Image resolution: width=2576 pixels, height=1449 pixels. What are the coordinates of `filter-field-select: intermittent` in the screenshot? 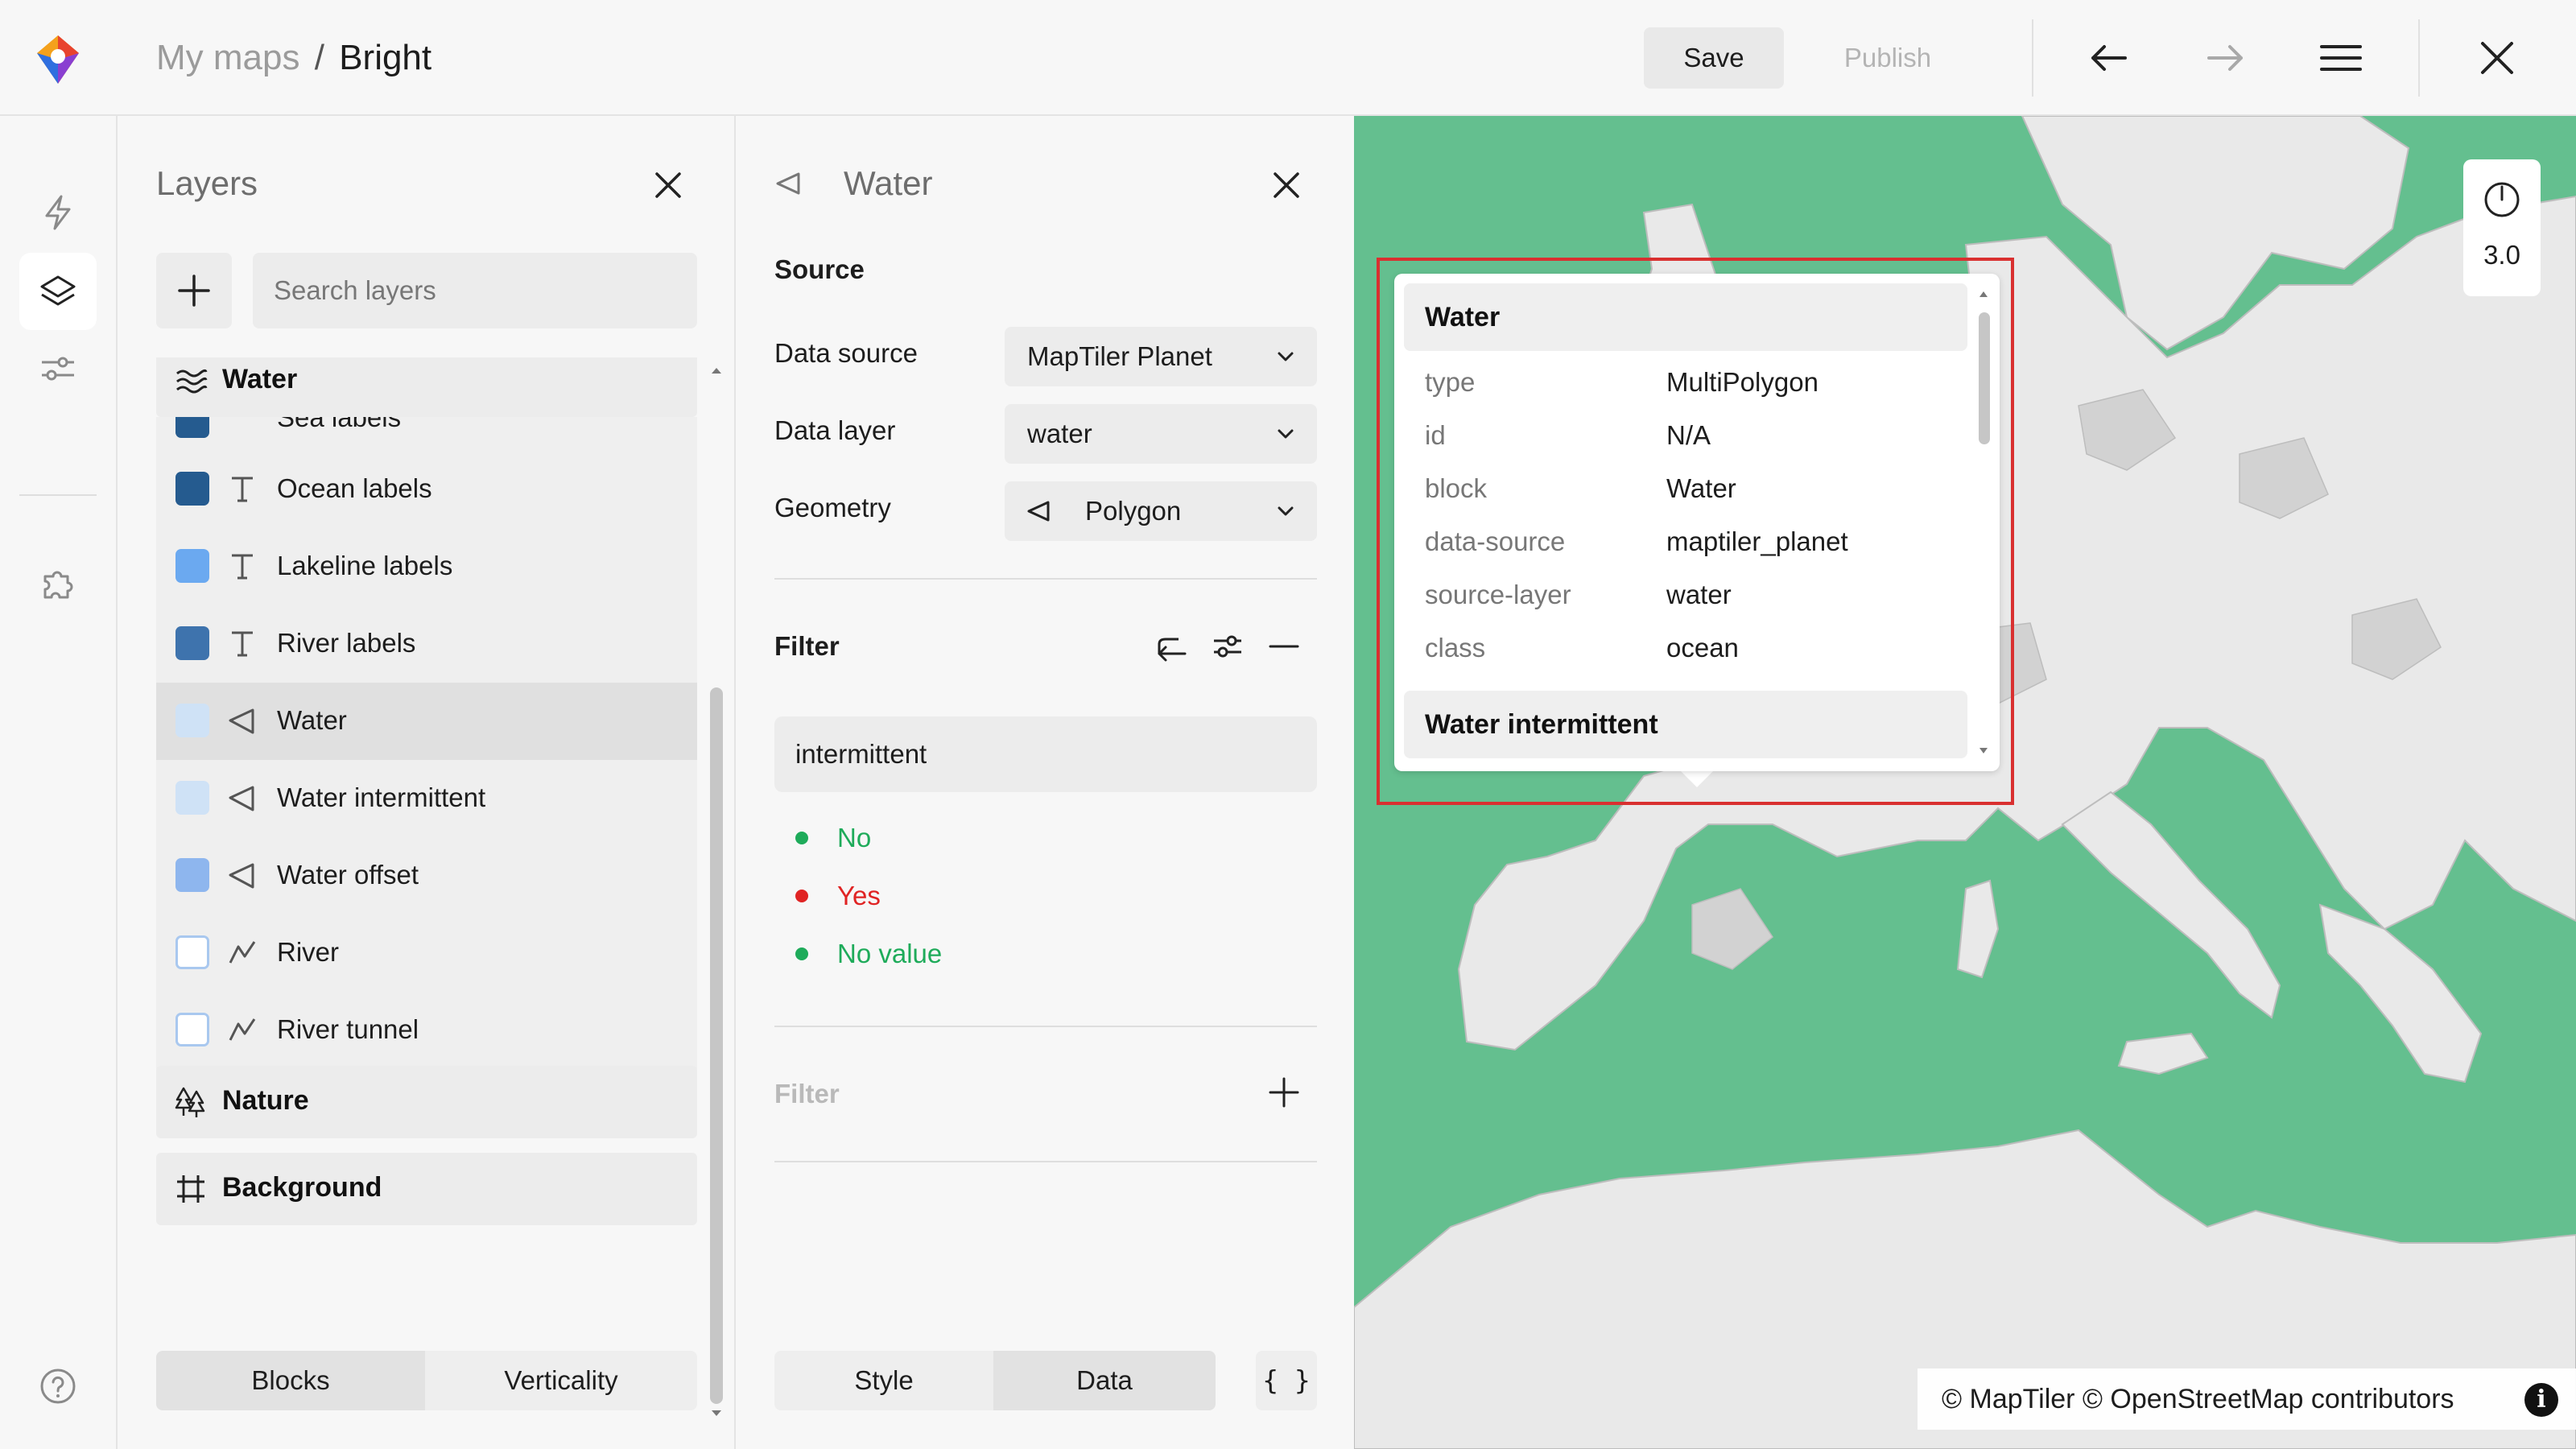 It's located at (1045, 754).